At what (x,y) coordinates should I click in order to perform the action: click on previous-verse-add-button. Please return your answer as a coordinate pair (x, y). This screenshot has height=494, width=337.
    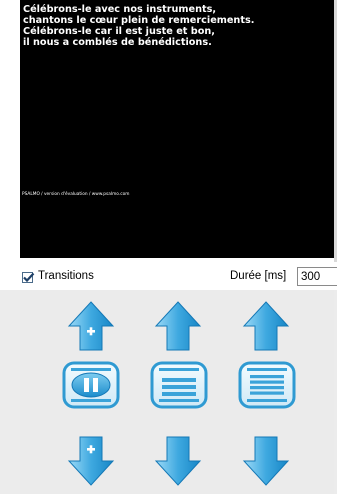
    Looking at the image, I should click on (91, 326).